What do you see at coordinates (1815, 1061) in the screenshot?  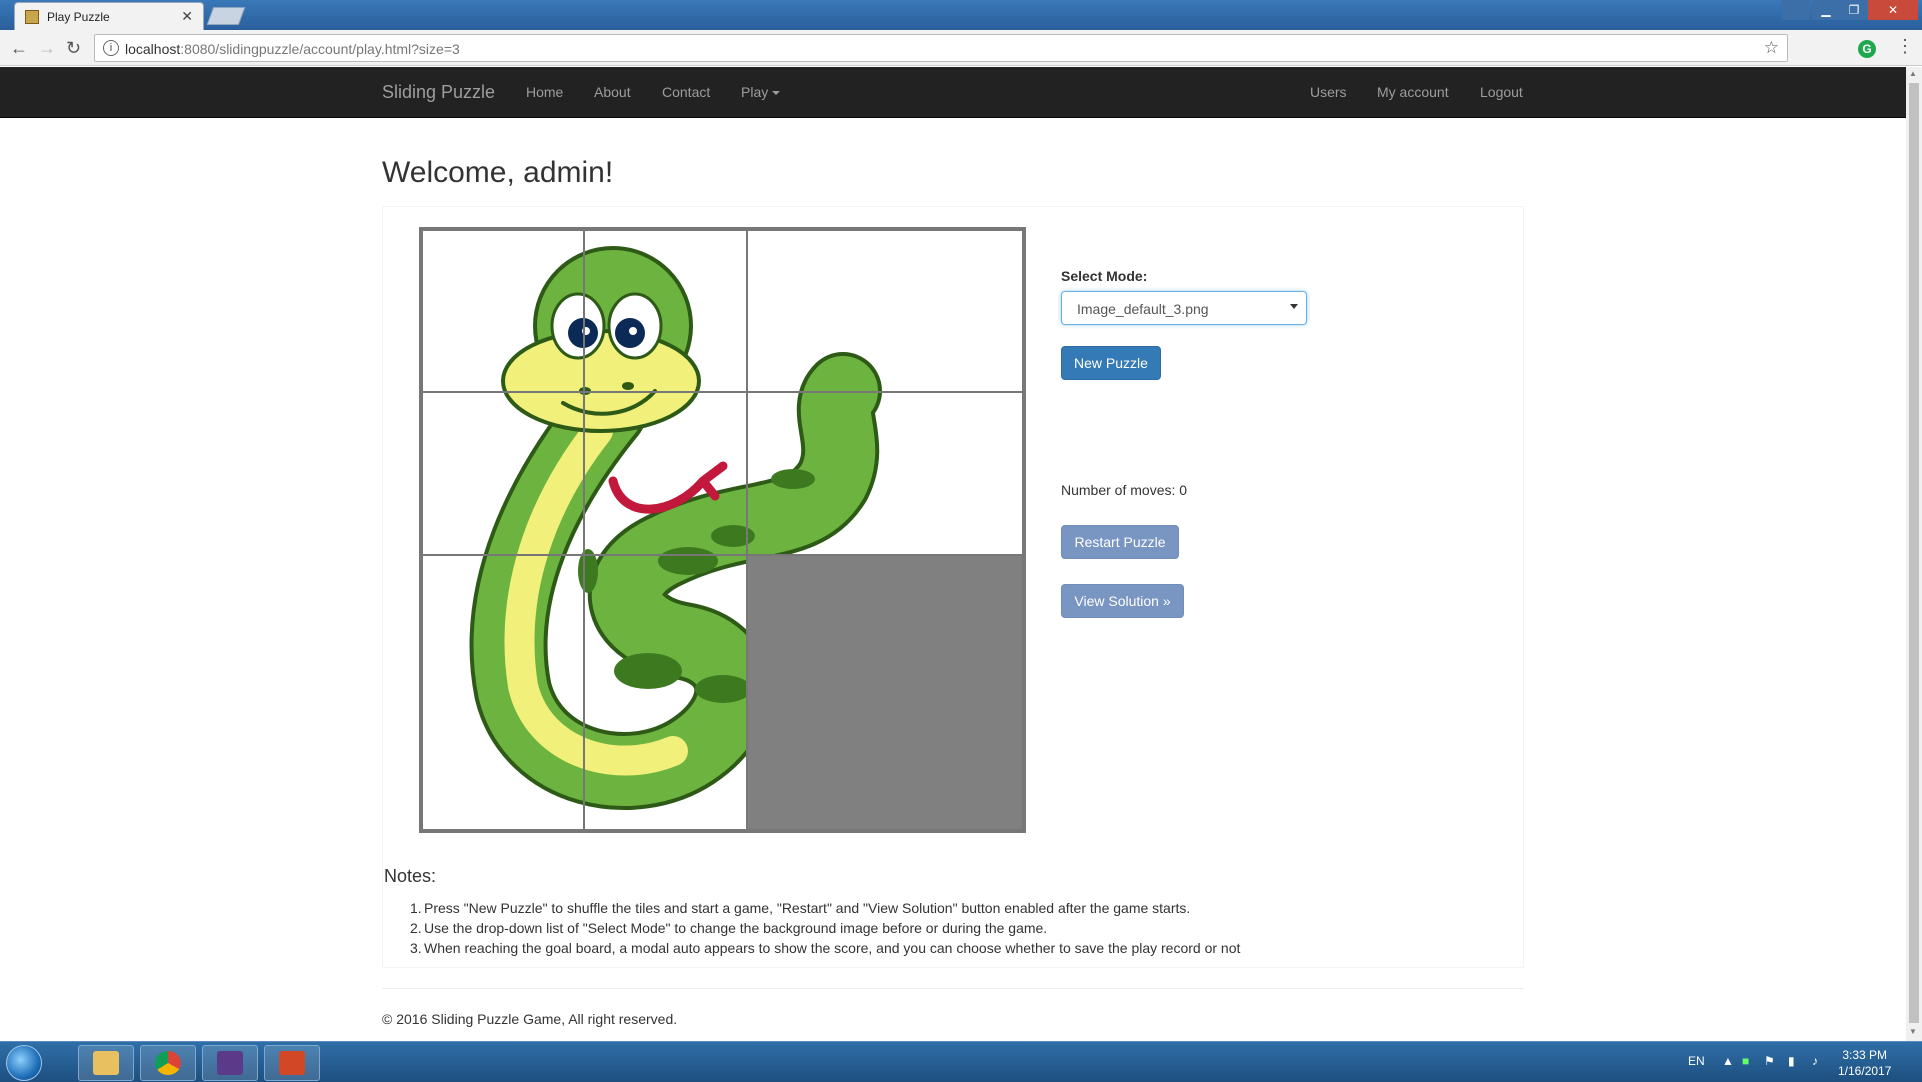 I see `volume-icon: ♪` at bounding box center [1815, 1061].